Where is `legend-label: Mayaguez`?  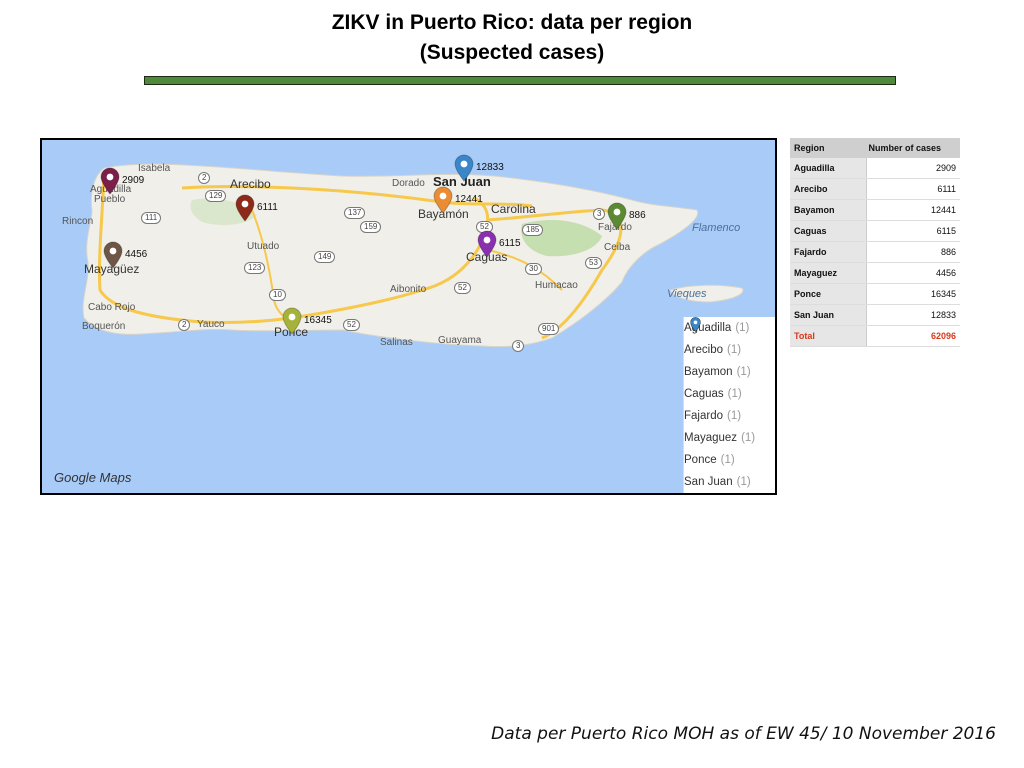
legend-label: Mayaguez is located at coordinates (711, 438).